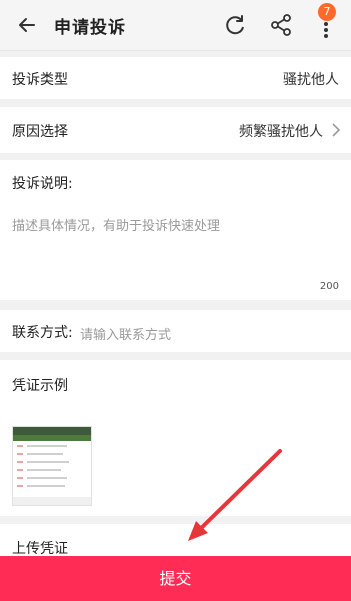  What do you see at coordinates (40, 386) in the screenshot?
I see `evidence-example-label: 凭证示例` at bounding box center [40, 386].